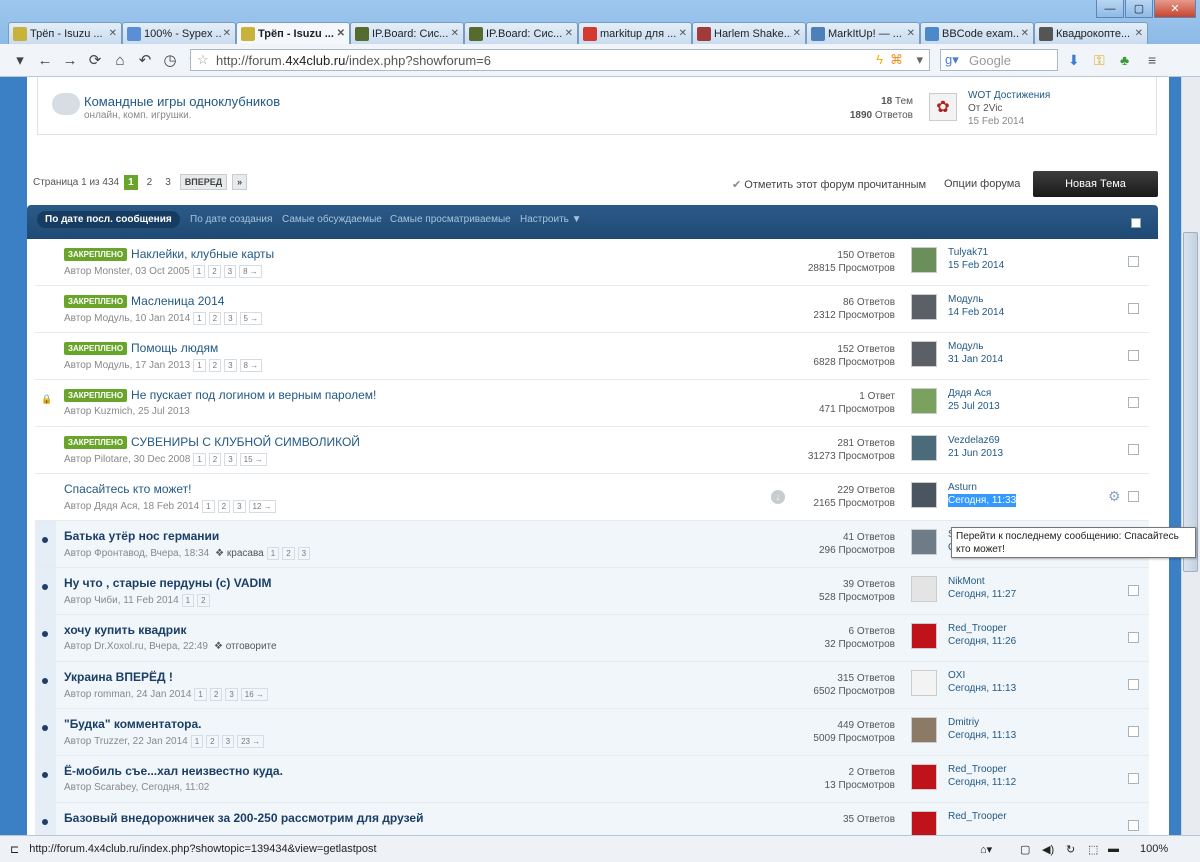 The height and width of the screenshot is (862, 1200). What do you see at coordinates (108, 219) in the screenshot?
I see `tab-sort-last-post: По дате посл. сообщения` at bounding box center [108, 219].